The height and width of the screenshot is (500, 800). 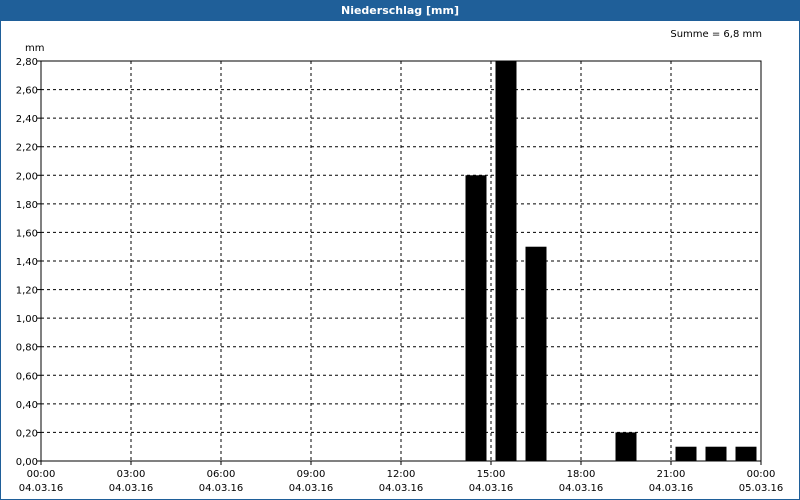 What do you see at coordinates (34, 48) in the screenshot?
I see `y-axis-unit: mm` at bounding box center [34, 48].